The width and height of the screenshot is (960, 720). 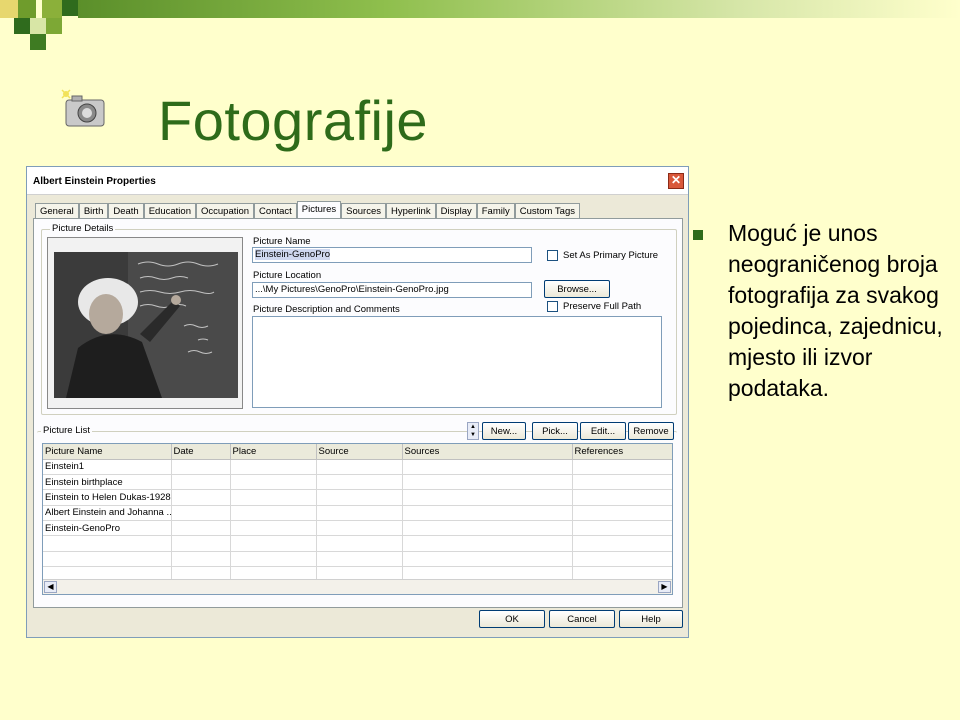 I want to click on set-primary-checkbox: Set As Primary Picture, so click(x=602, y=255).